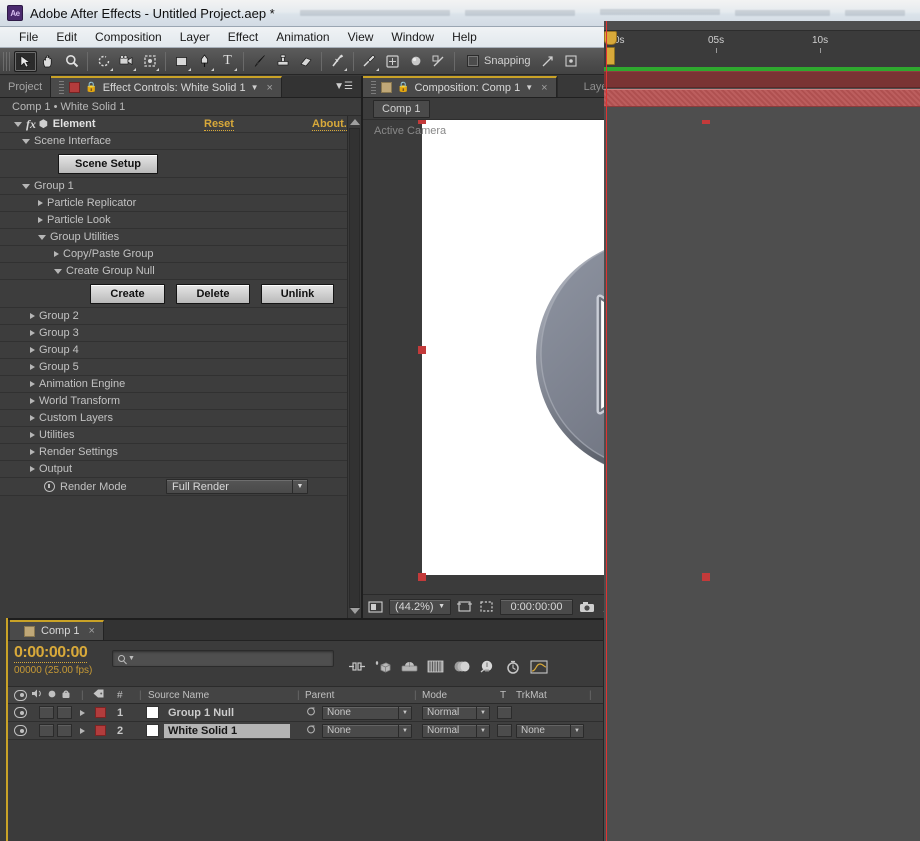 The height and width of the screenshot is (841, 920). I want to click on subtab-comp-1: Comp 1, so click(401, 108).